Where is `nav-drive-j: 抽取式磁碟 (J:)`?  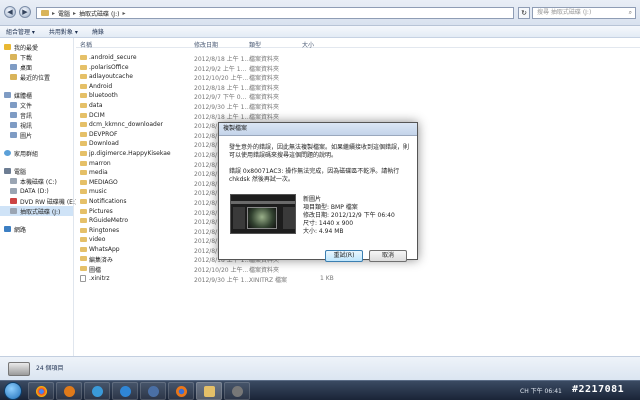 nav-drive-j: 抽取式磁碟 (J:) is located at coordinates (36, 211).